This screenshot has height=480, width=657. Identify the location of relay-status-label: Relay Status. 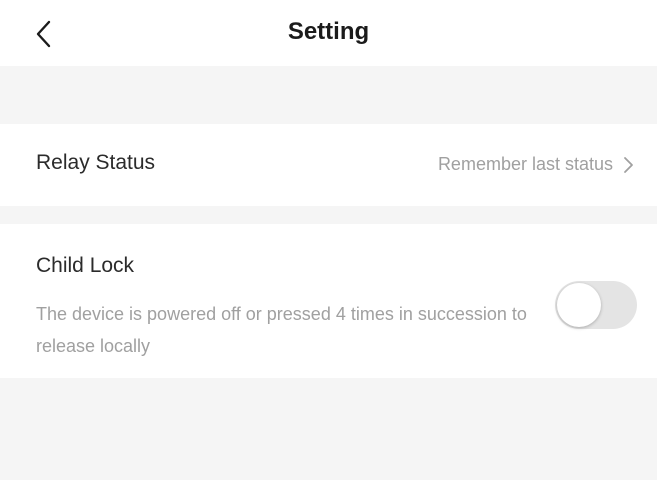
(96, 162).